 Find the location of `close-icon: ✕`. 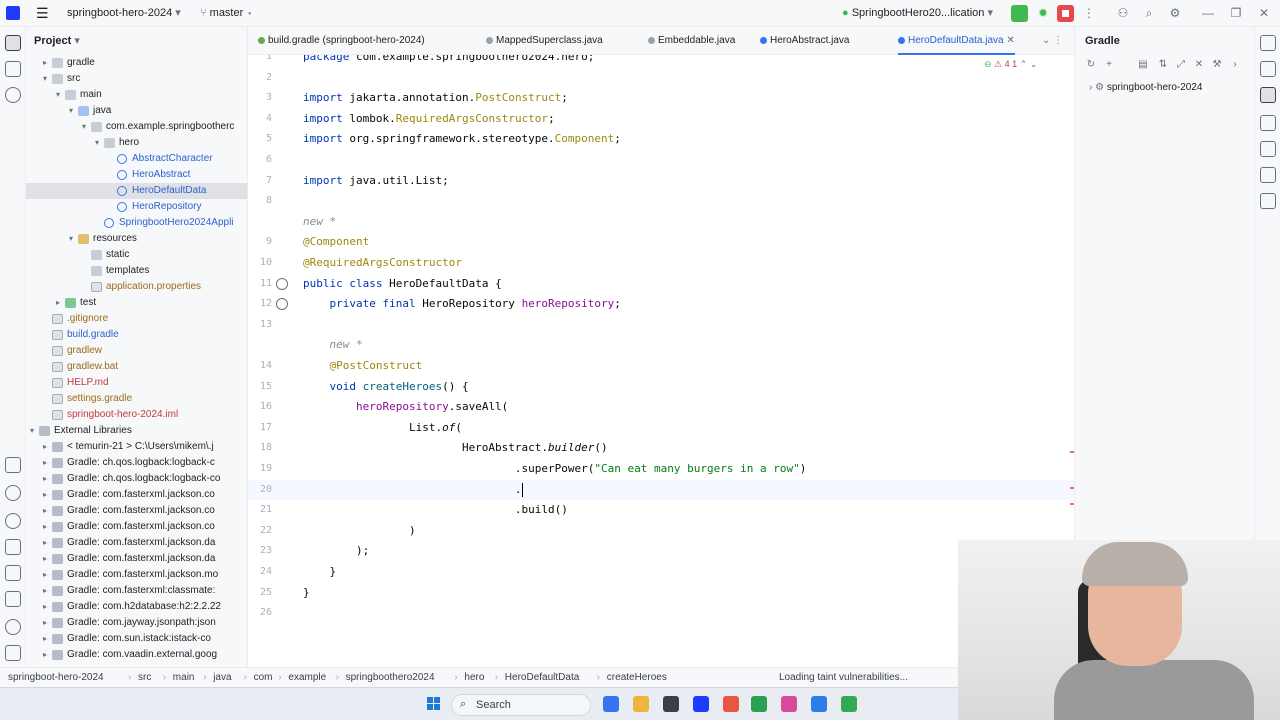

close-icon: ✕ is located at coordinates (1264, 13).